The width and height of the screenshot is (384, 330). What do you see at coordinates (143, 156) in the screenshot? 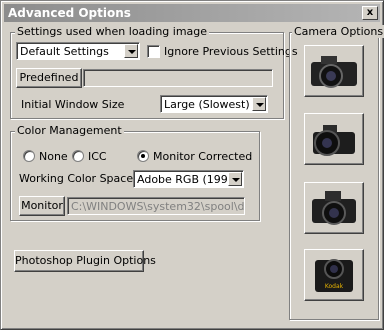
I see `radio-monitor-corrected` at bounding box center [143, 156].